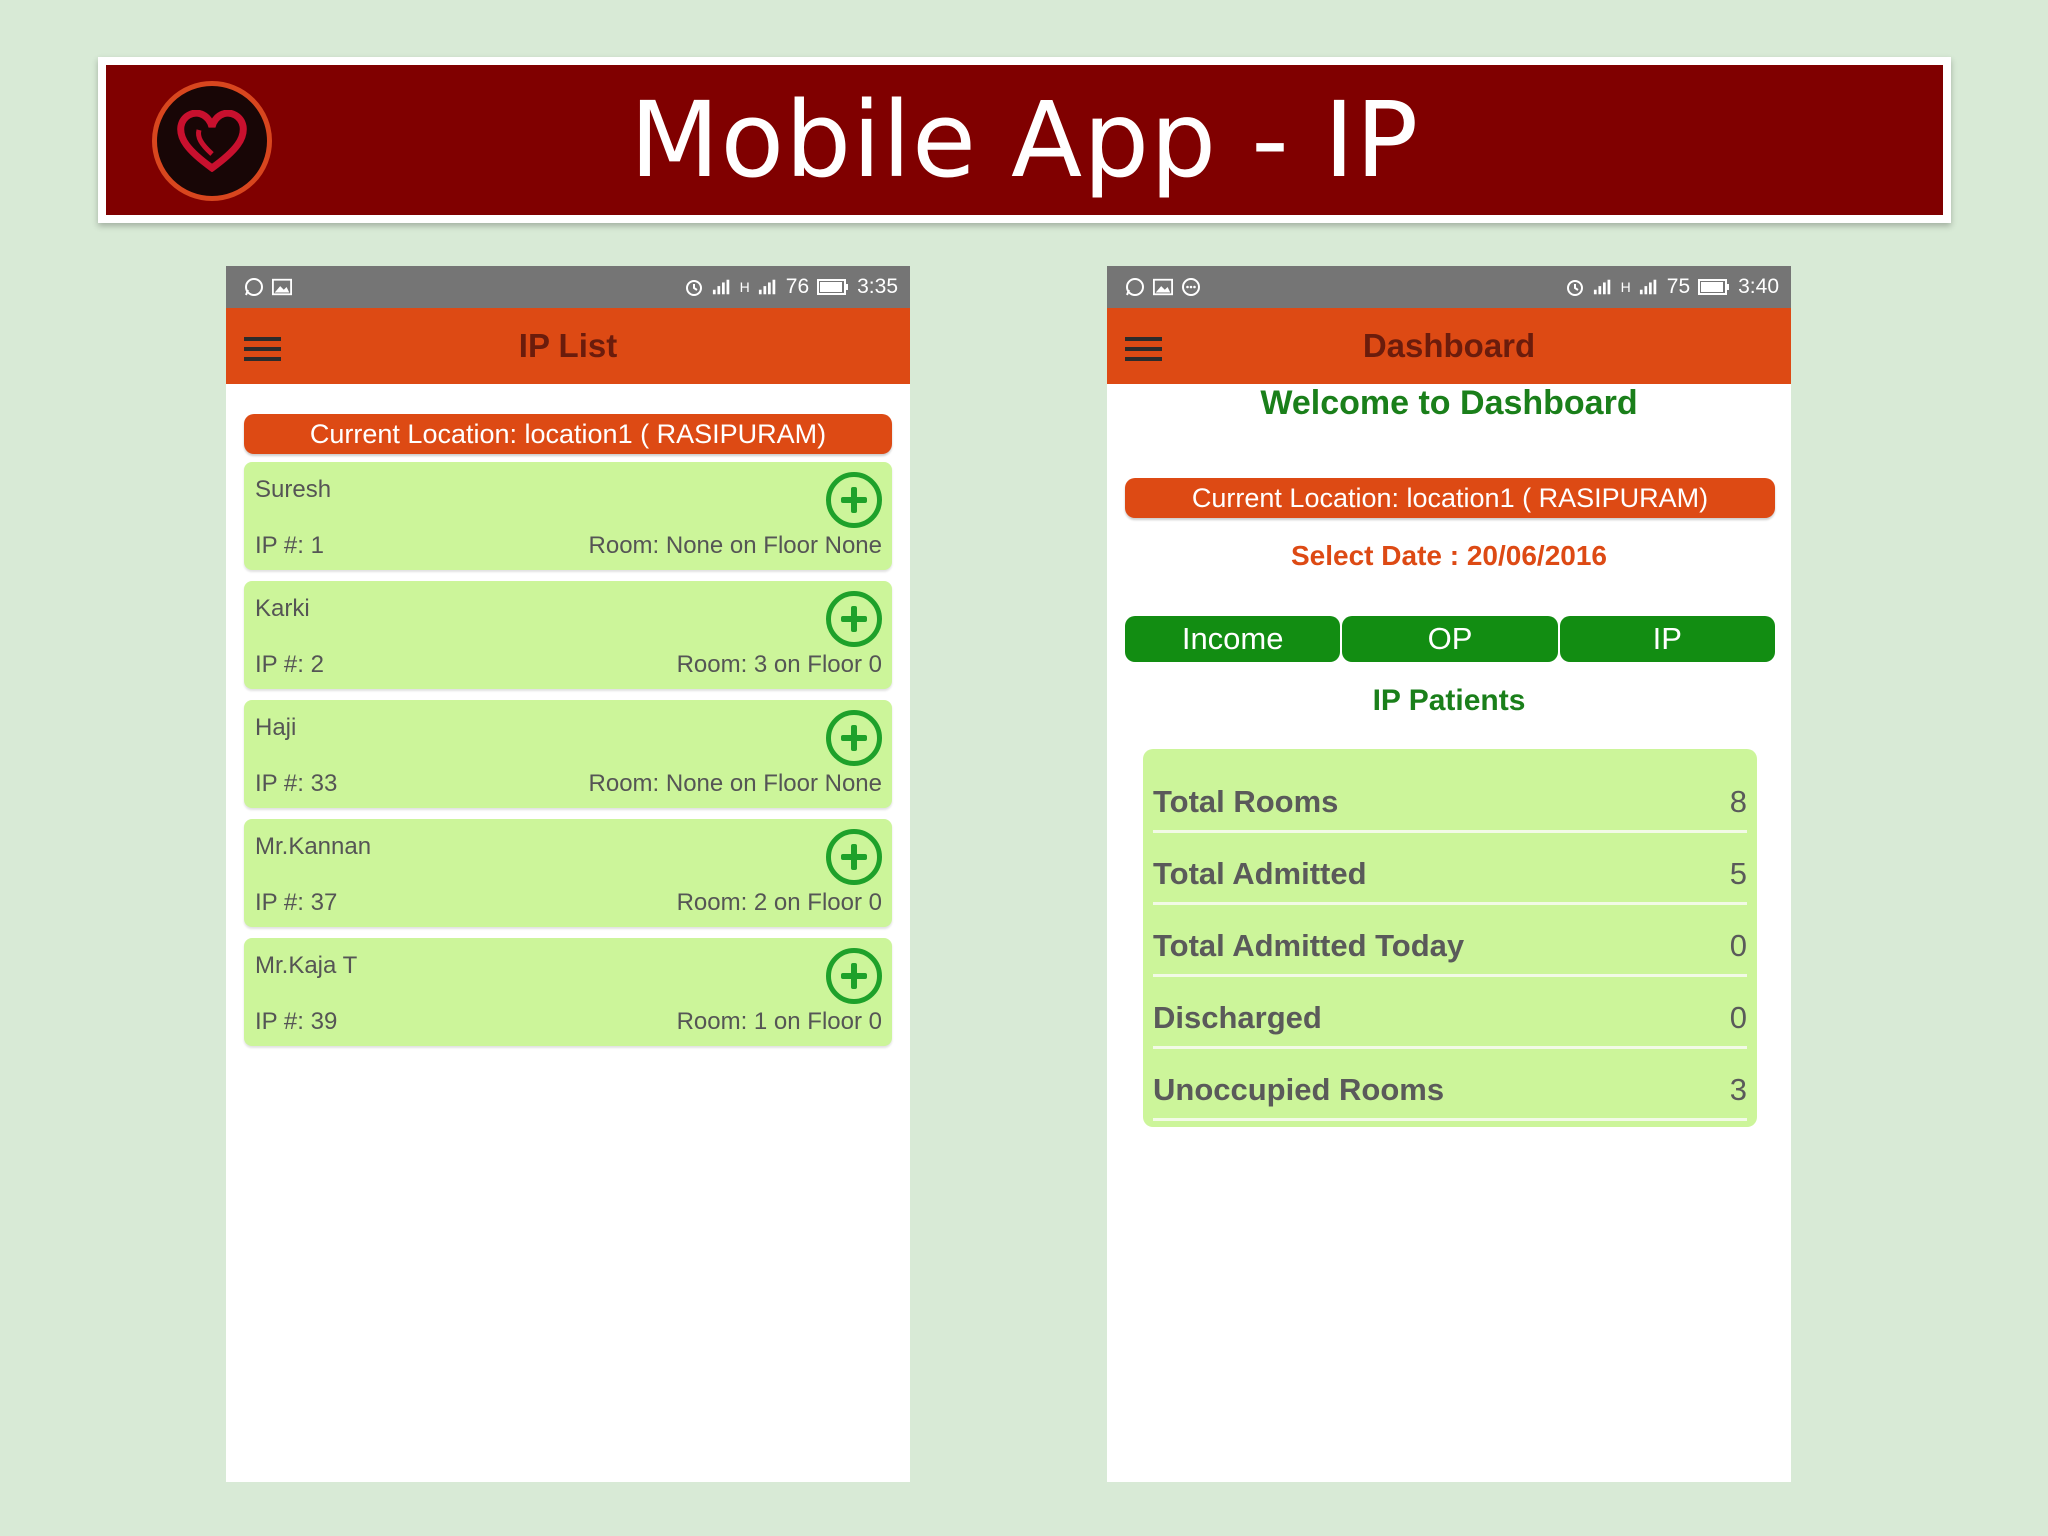 This screenshot has height=1536, width=2048. I want to click on stat-row: Unoccupied Rooms 3, so click(1450, 1085).